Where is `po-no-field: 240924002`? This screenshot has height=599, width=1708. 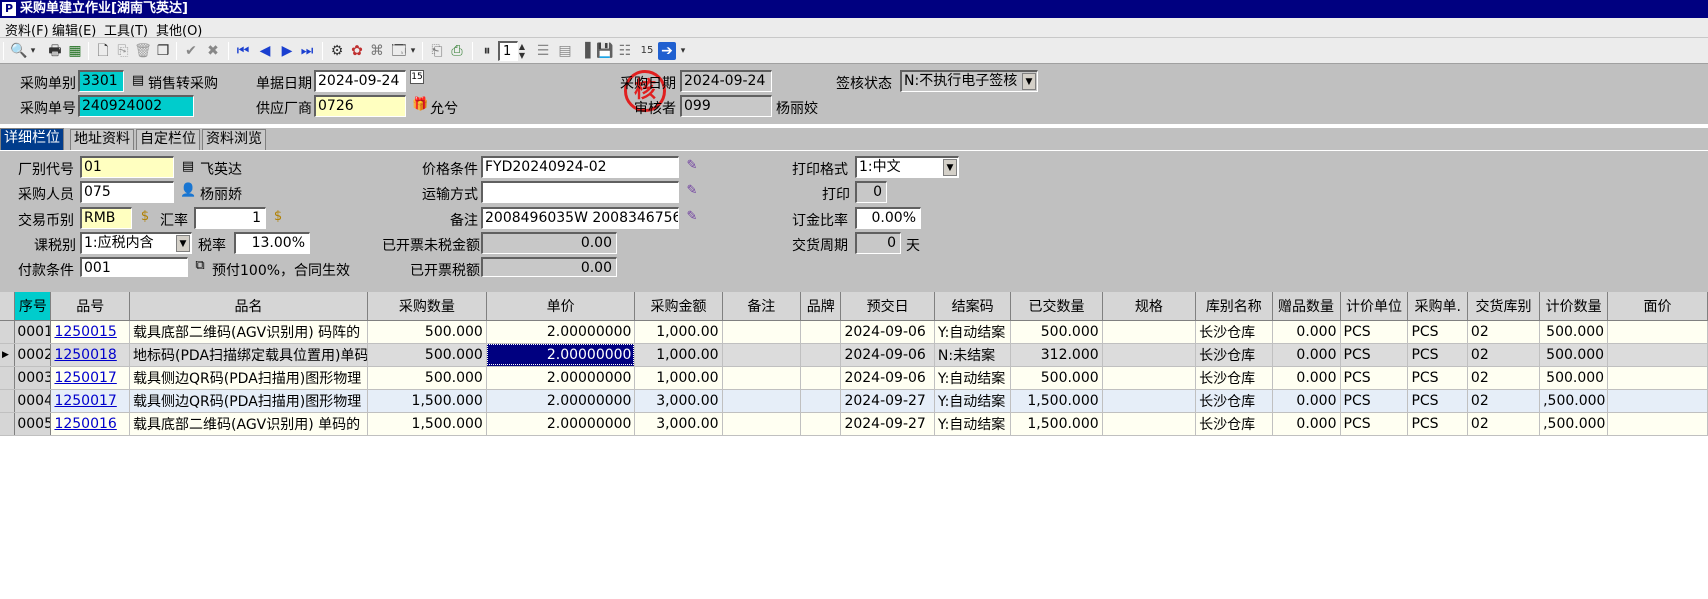 po-no-field: 240924002 is located at coordinates (136, 106).